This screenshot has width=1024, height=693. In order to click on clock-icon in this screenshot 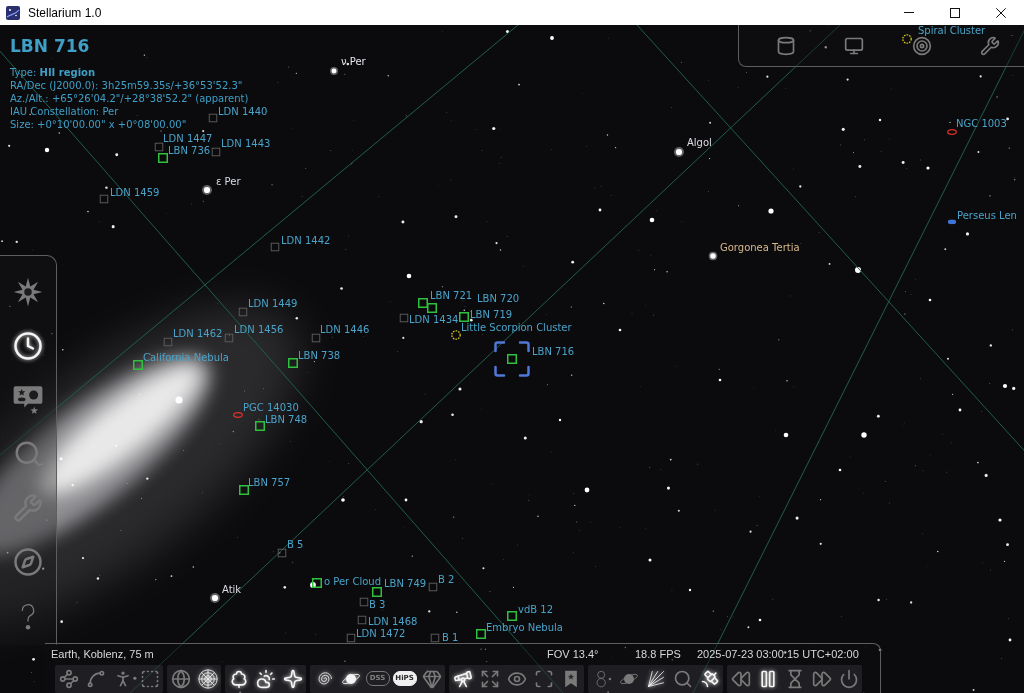, I will do `click(28, 346)`.